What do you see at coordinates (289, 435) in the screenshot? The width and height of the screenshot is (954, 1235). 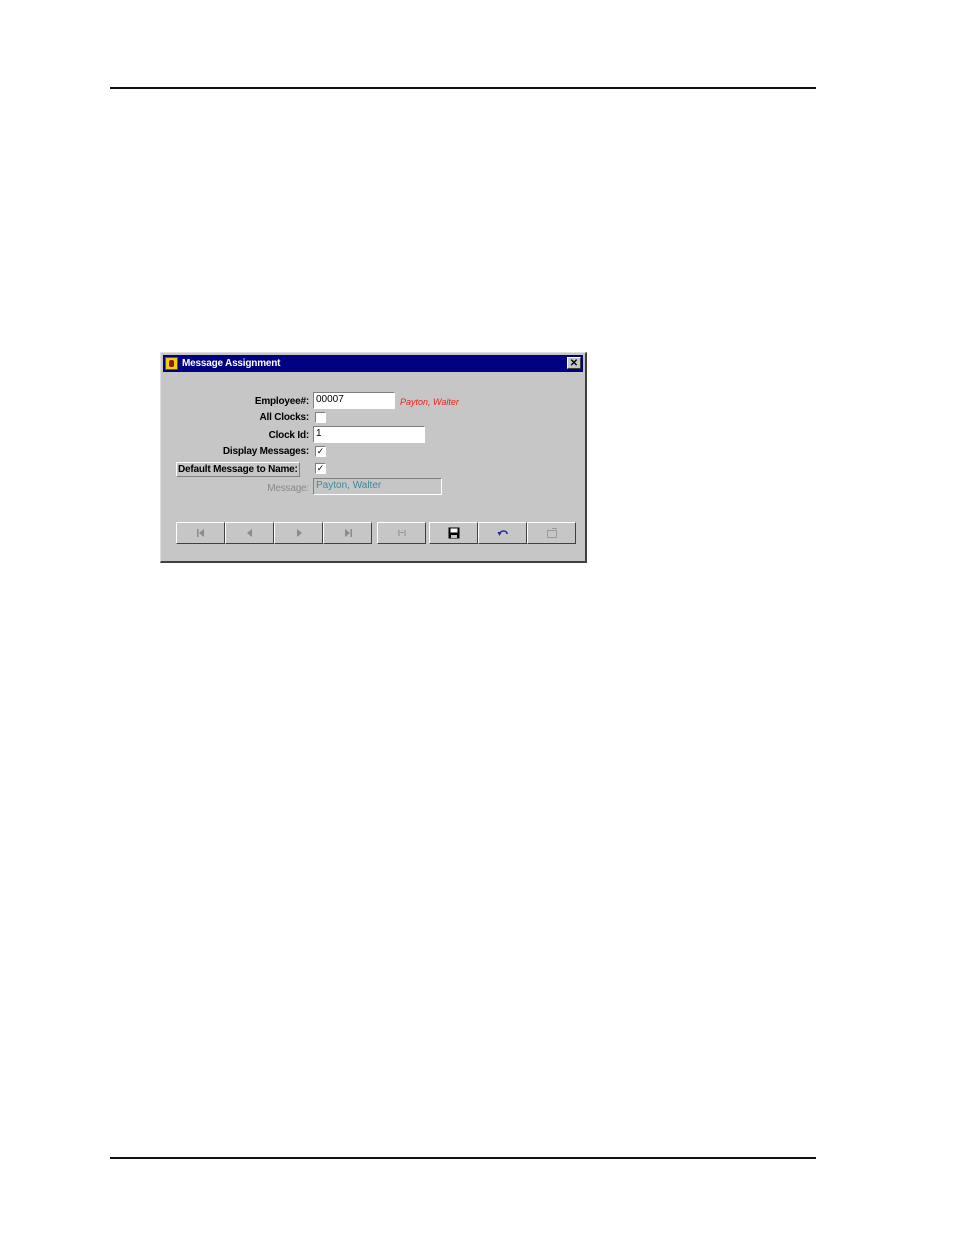 I see `clock-id-label: Clock Id:` at bounding box center [289, 435].